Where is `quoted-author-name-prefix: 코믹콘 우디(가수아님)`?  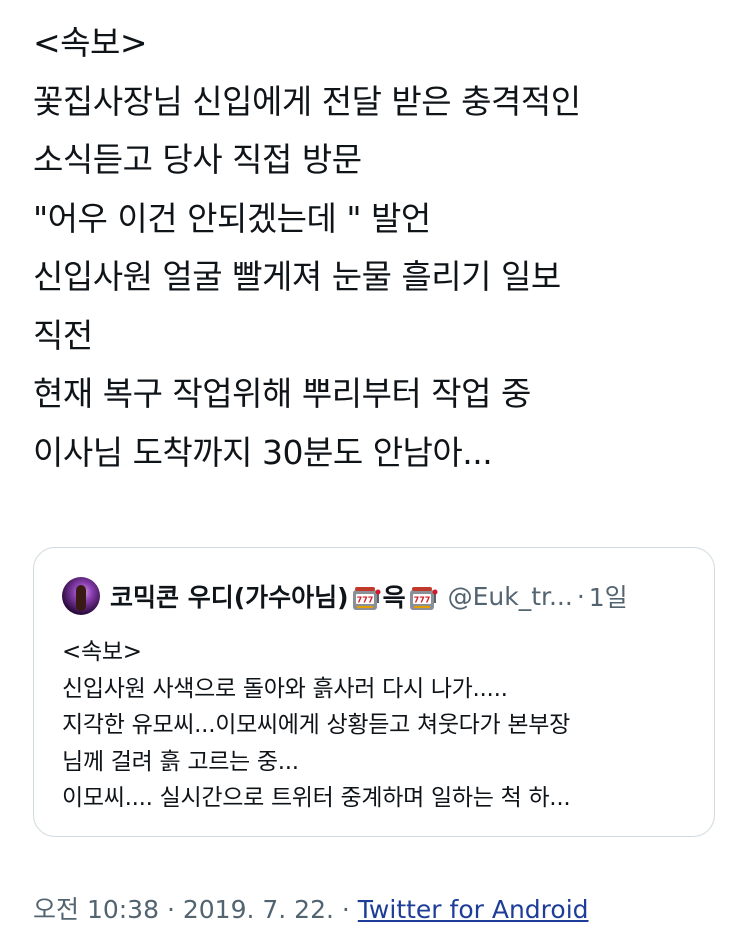 quoted-author-name-prefix: 코믹콘 우디(가수아님) is located at coordinates (229, 597).